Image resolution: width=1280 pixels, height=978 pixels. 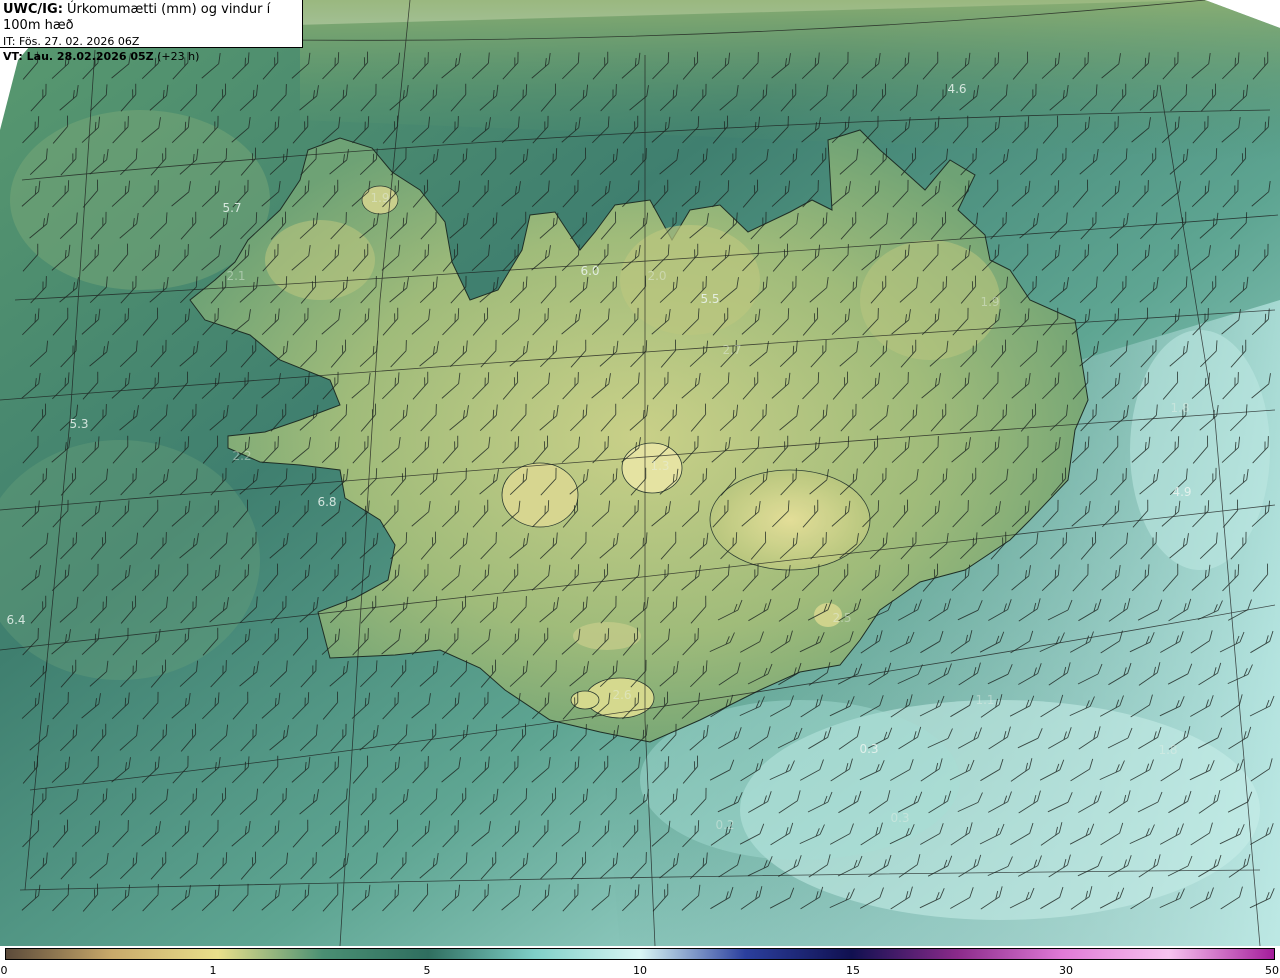 What do you see at coordinates (732, 350) in the screenshot?
I see `value-label: 2.7` at bounding box center [732, 350].